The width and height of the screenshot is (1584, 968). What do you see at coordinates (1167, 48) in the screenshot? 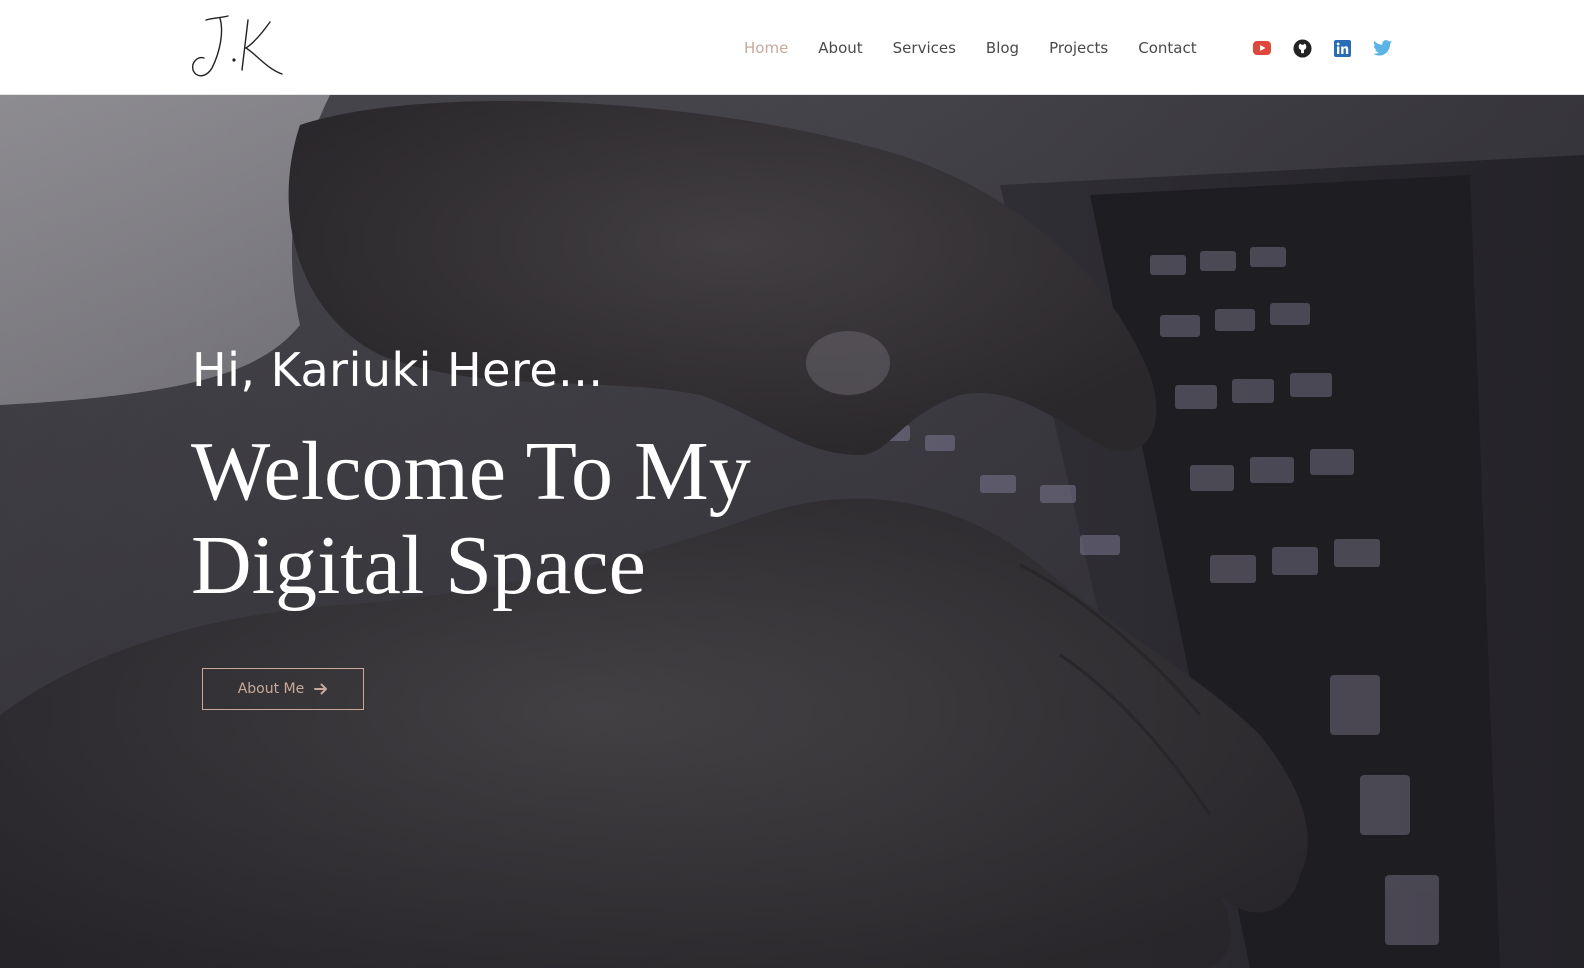
I see `nav-contact: Contact` at bounding box center [1167, 48].